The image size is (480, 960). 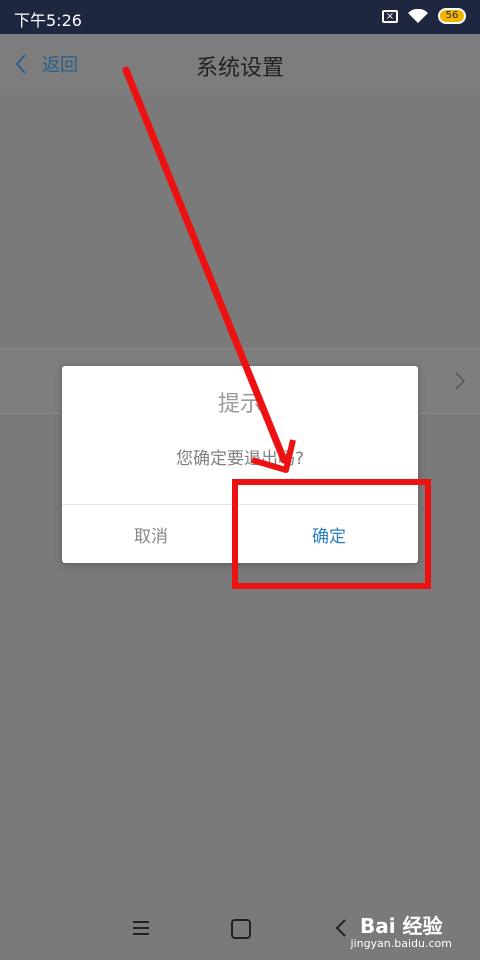 I want to click on confirm-button: 确定, so click(x=329, y=534).